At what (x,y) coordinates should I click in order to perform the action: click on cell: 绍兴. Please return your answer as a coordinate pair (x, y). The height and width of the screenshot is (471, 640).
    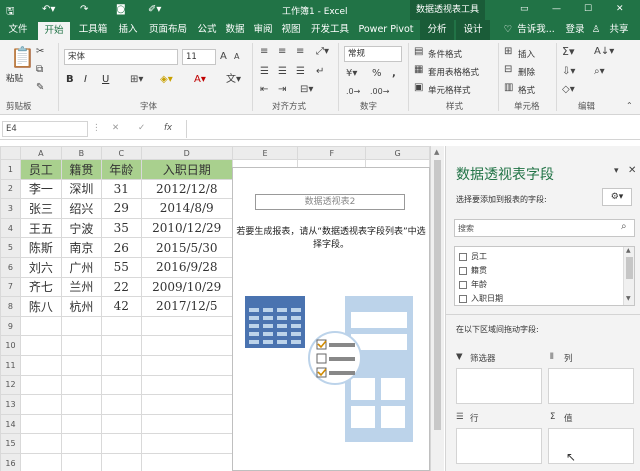
    Looking at the image, I should click on (81, 208).